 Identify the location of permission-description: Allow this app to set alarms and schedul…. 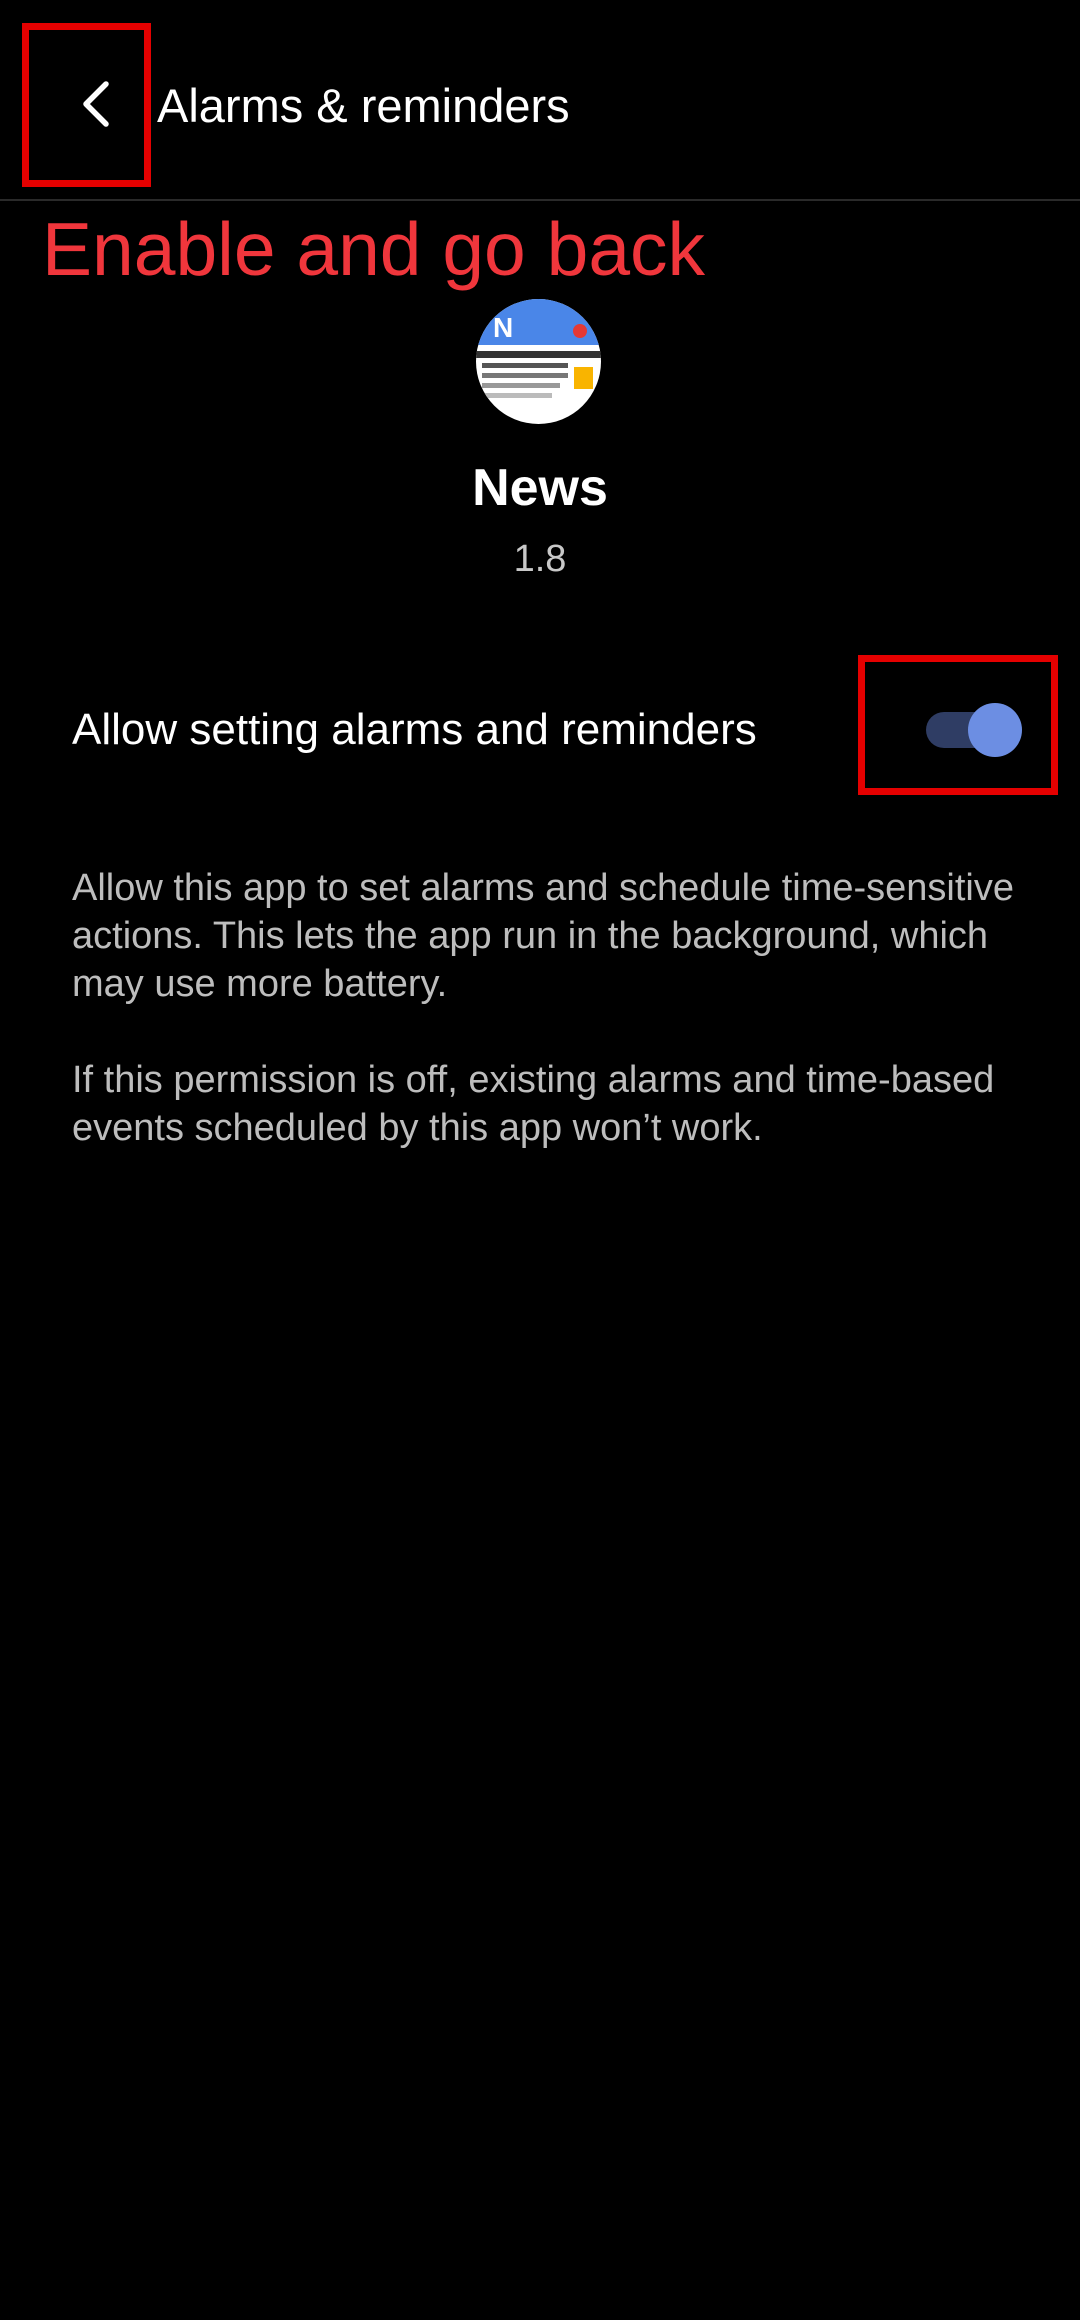
(552, 1032).